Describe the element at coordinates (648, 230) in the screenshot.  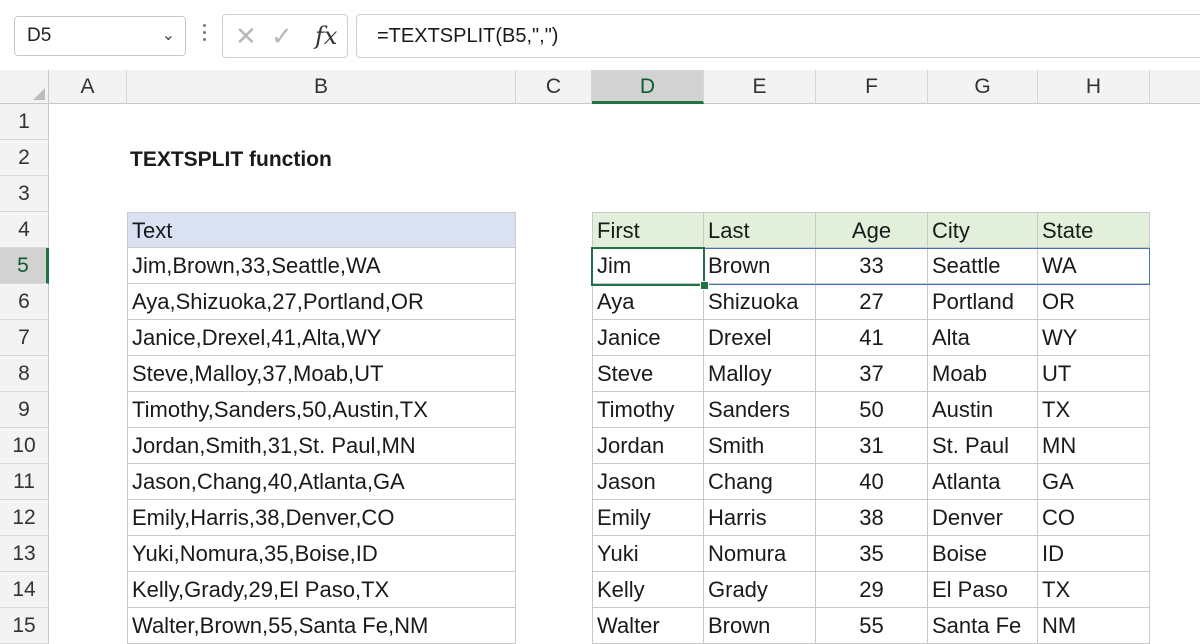
I see `result-header-first: First` at that location.